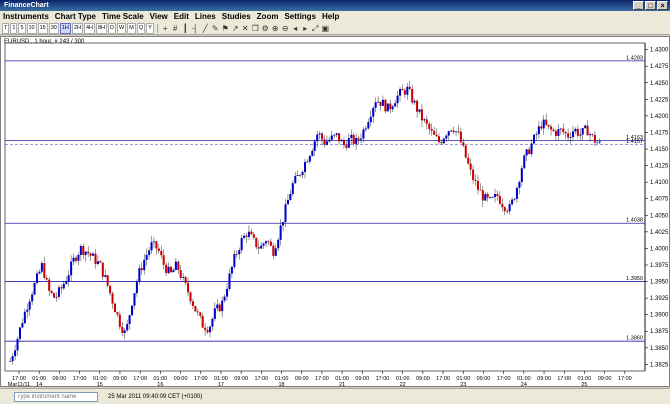  Describe the element at coordinates (659, 233) in the screenshot. I see `y-tick-label: 1.4025` at that location.